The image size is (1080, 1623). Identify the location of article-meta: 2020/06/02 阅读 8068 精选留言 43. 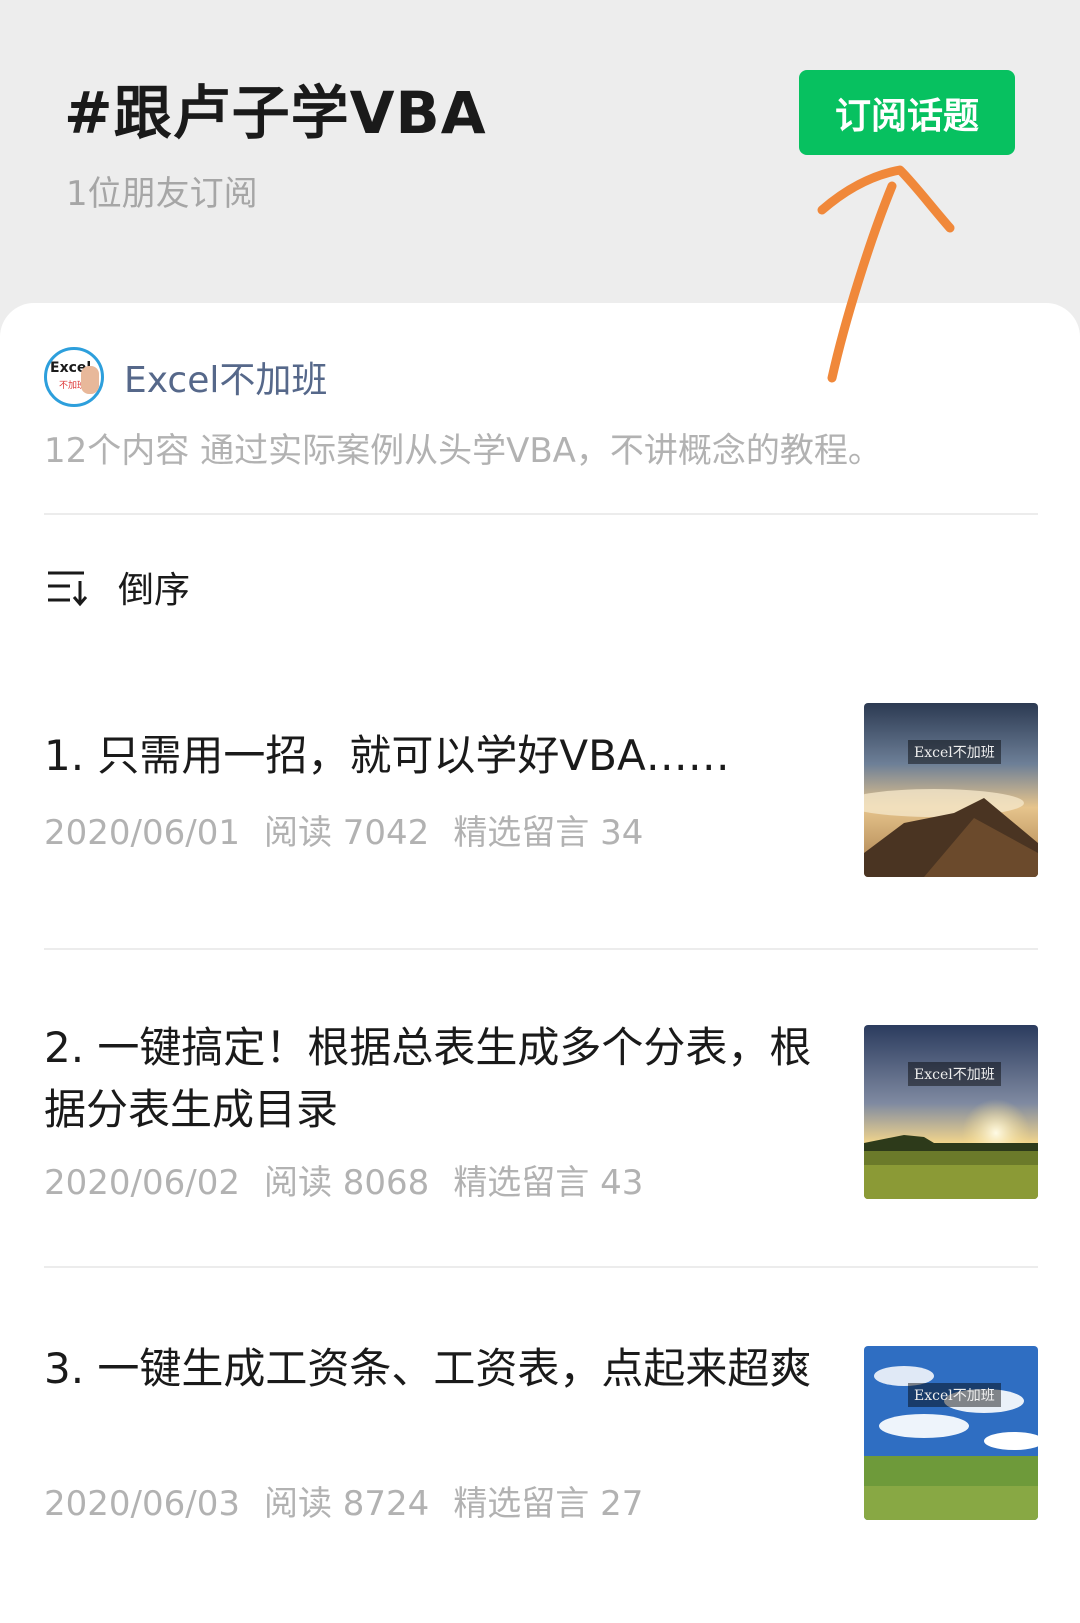
(355, 1179).